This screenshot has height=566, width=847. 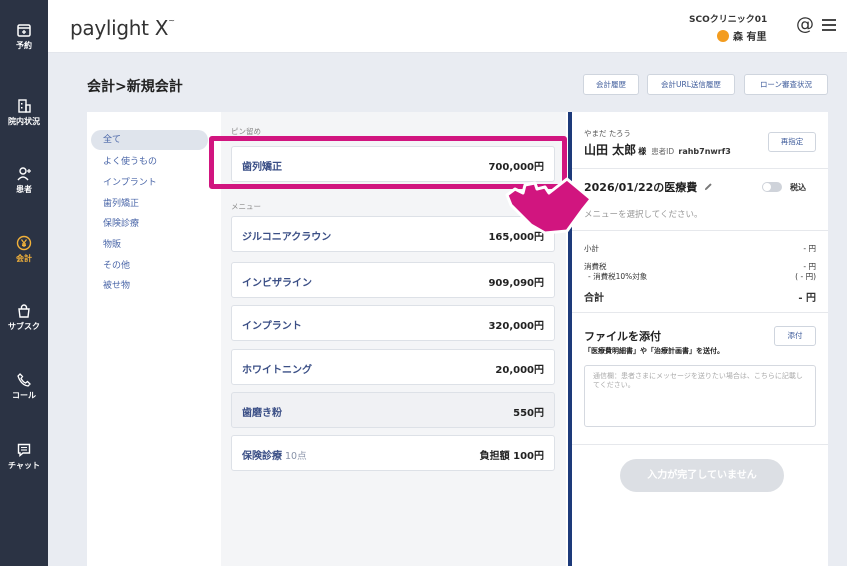 What do you see at coordinates (121, 222) in the screenshot?
I see `category-insurance: 保険診療` at bounding box center [121, 222].